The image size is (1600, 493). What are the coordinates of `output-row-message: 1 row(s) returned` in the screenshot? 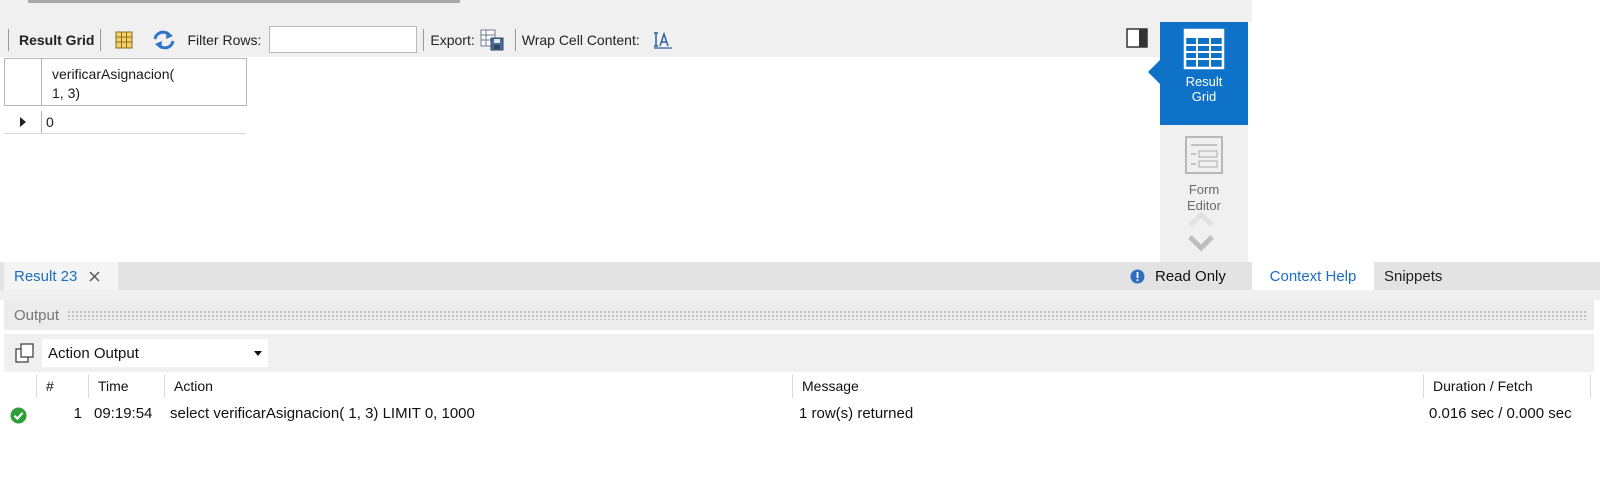 It's located at (856, 414).